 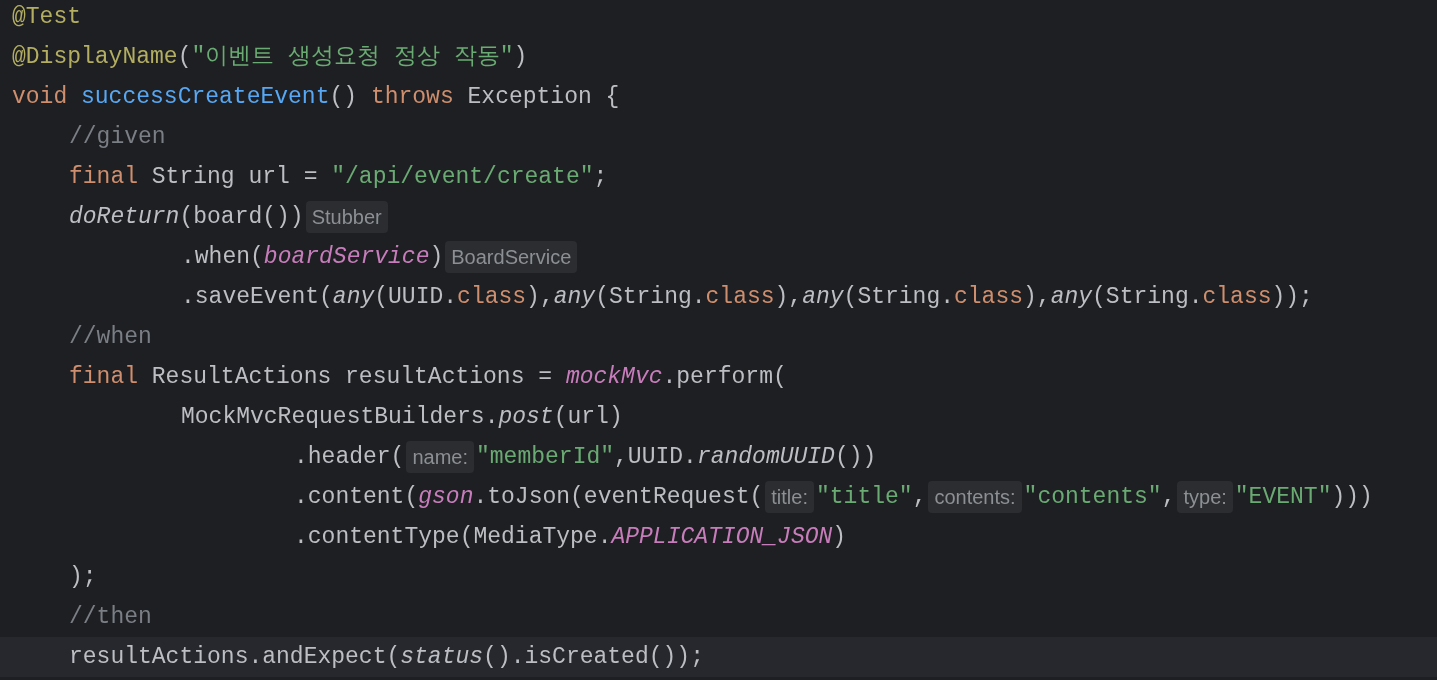 I want to click on code-token: post, so click(x=526, y=417).